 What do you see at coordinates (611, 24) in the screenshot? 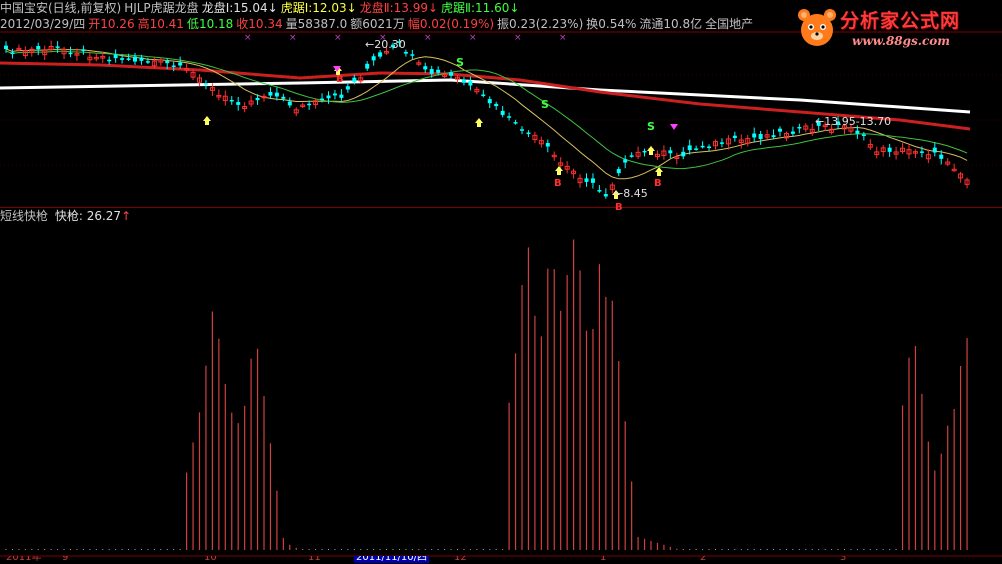
I see `quote-item-9: 换0.54%` at bounding box center [611, 24].